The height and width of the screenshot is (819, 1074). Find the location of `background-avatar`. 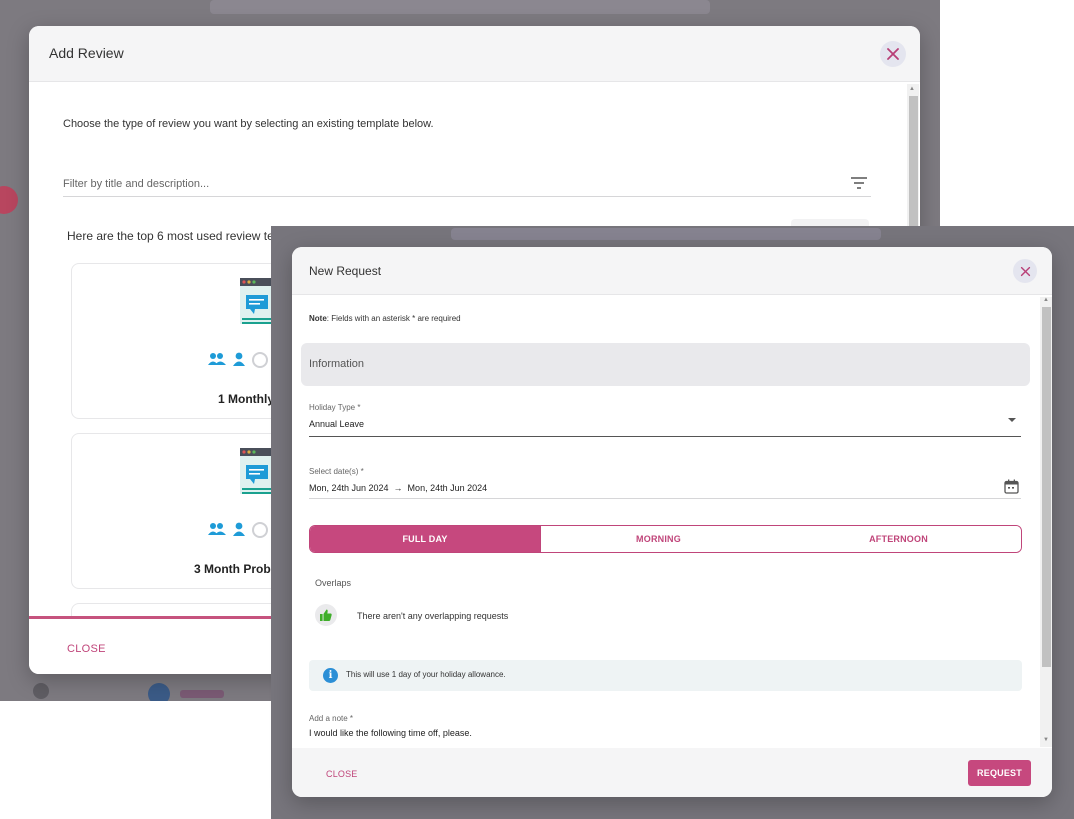

background-avatar is located at coordinates (159, 692).